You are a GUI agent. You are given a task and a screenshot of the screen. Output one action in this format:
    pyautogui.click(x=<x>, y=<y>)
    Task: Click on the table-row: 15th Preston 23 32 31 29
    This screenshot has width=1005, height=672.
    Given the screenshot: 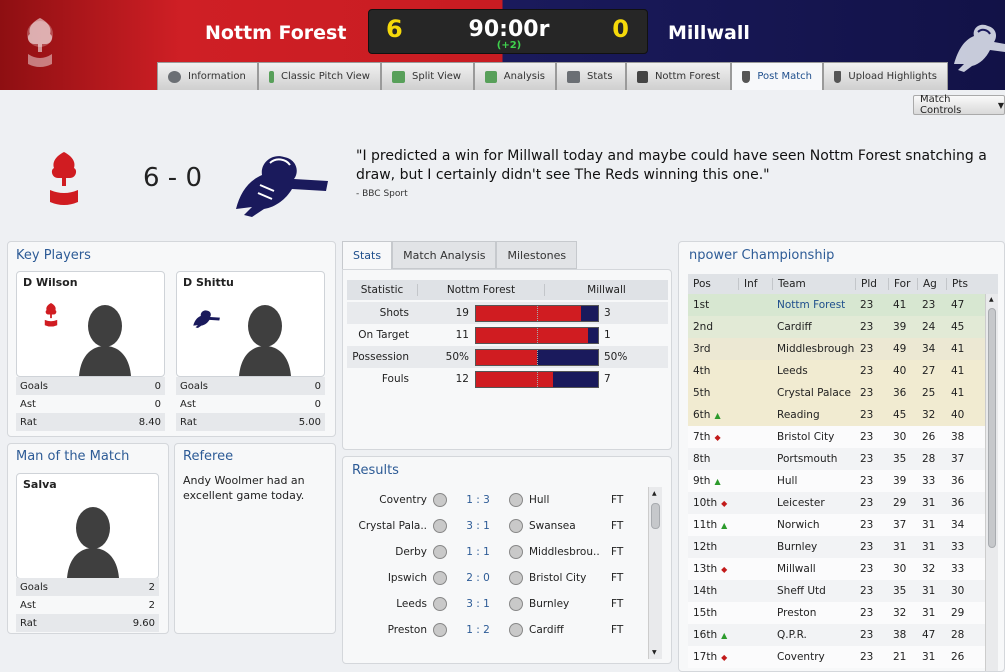 What is the action you would take?
    pyautogui.click(x=836, y=613)
    